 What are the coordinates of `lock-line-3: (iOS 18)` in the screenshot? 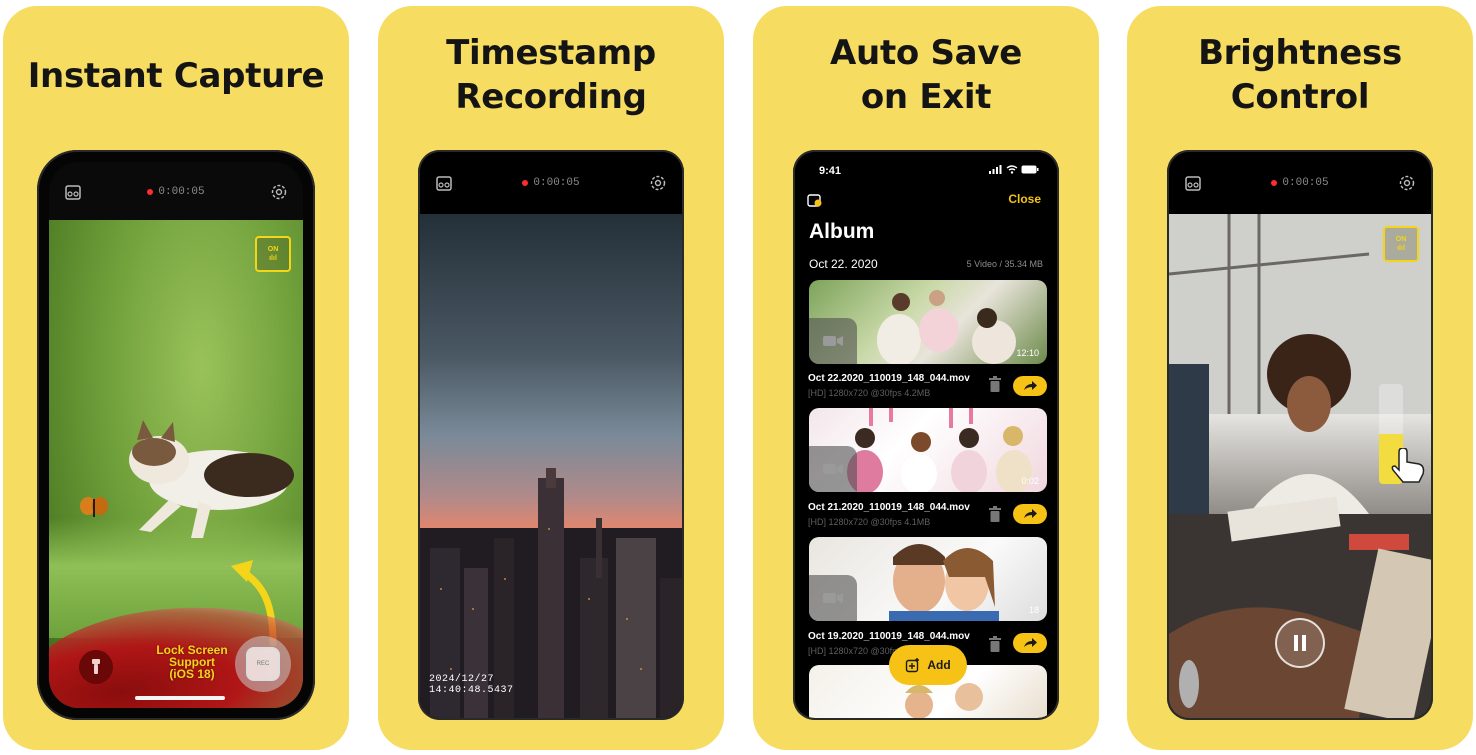 It's located at (192, 674).